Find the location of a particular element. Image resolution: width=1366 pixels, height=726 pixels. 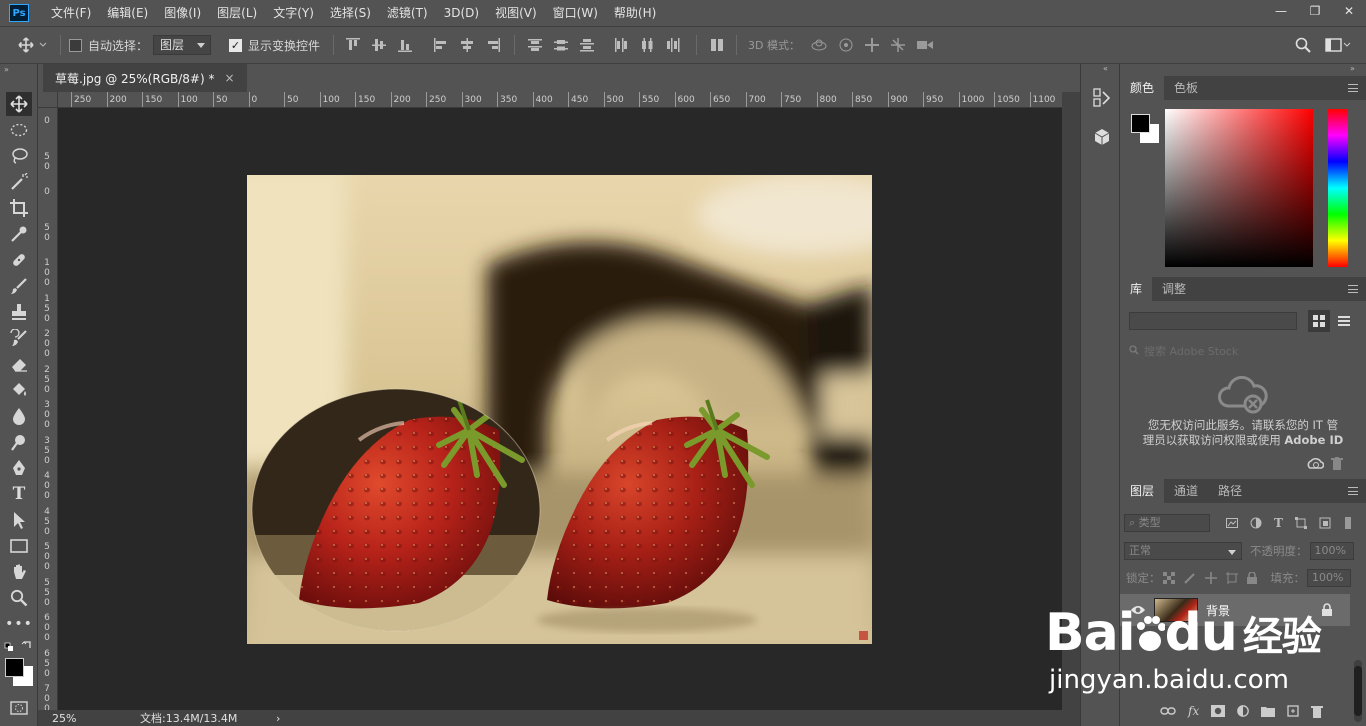

add-mask-icon is located at coordinates (1218, 711).